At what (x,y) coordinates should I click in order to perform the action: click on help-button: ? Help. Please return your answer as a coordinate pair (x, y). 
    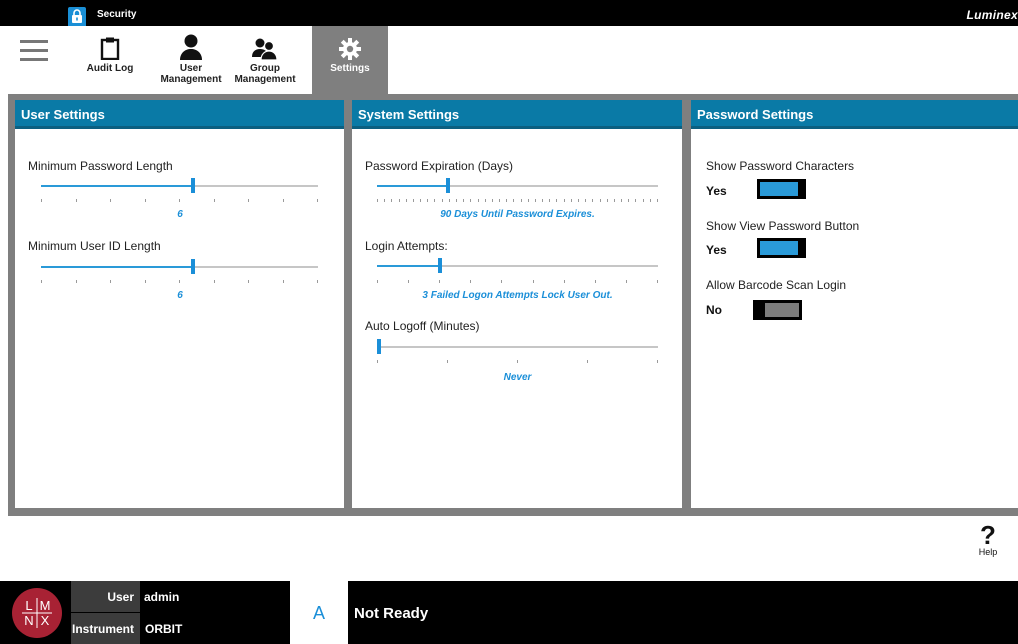
    Looking at the image, I should click on (988, 539).